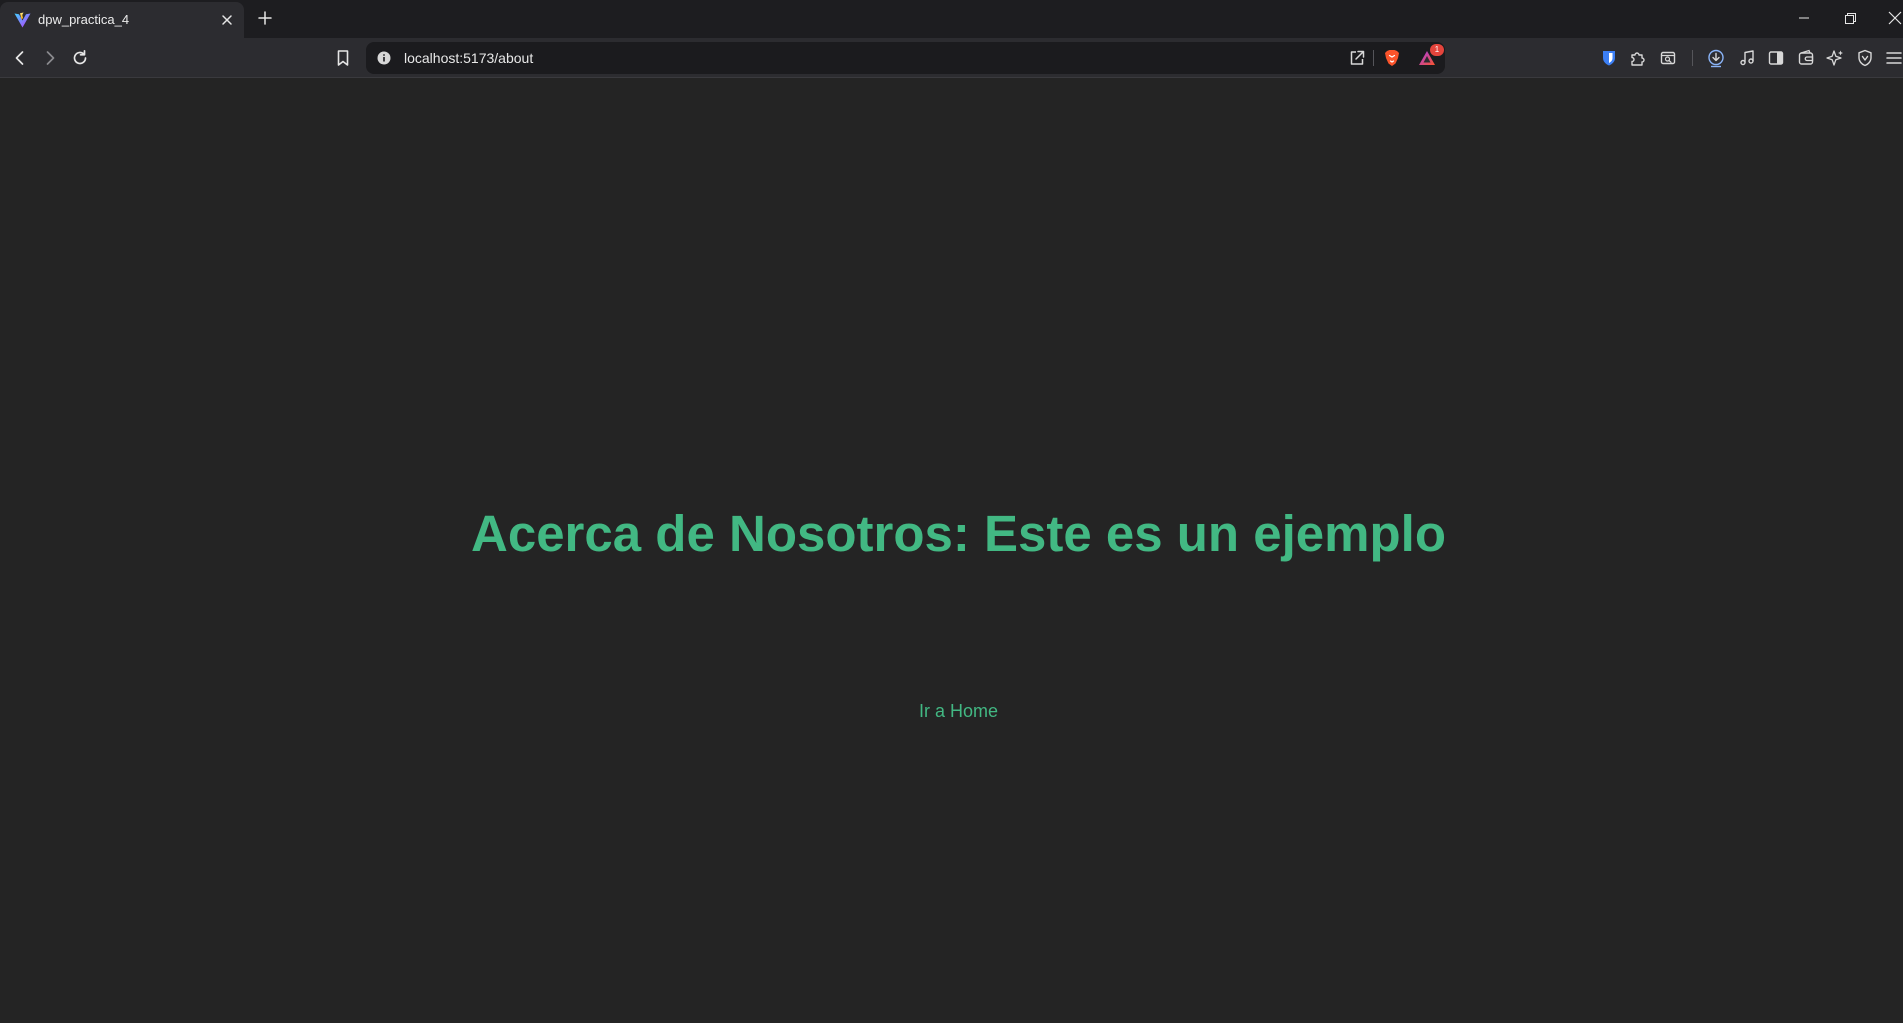 The height and width of the screenshot is (1023, 1903). Describe the element at coordinates (1893, 18) in the screenshot. I see `window-close-icon` at that location.